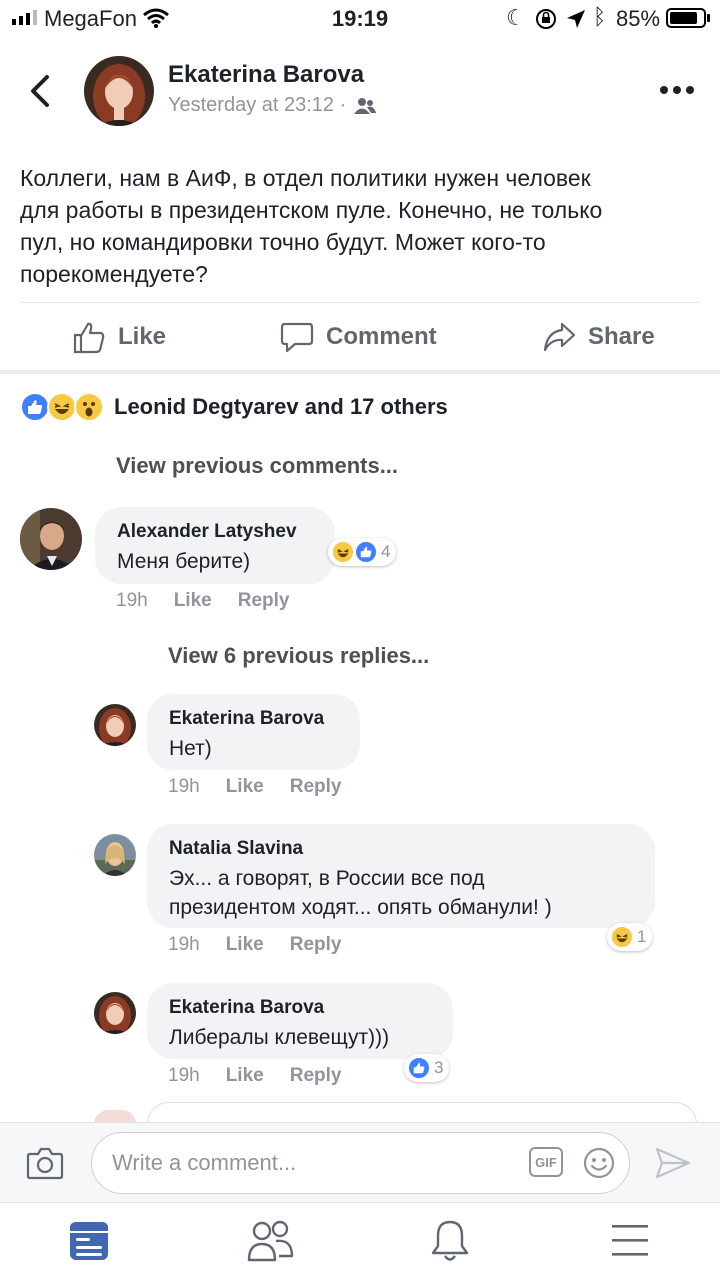 This screenshot has width=720, height=1281. Describe the element at coordinates (51, 539) in the screenshot. I see `commenter-avatar` at that location.